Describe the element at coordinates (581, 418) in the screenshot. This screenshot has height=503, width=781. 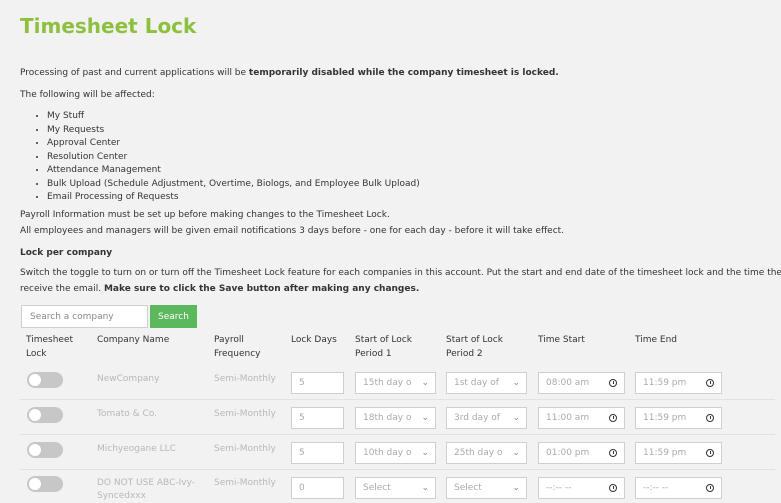
I see `time-start-input: 11:00 am` at that location.